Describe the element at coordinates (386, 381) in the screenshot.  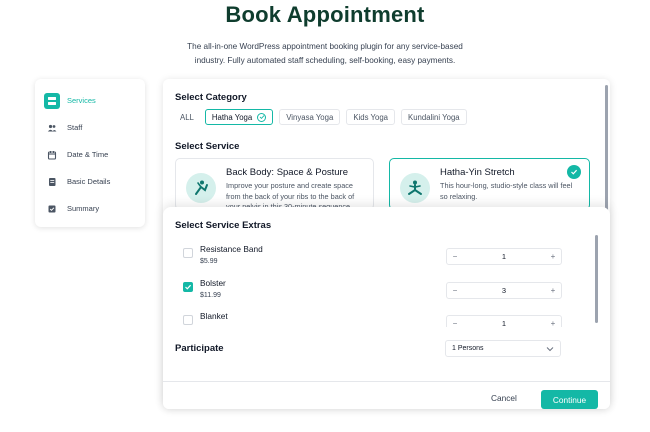
I see `footer-divider` at that location.